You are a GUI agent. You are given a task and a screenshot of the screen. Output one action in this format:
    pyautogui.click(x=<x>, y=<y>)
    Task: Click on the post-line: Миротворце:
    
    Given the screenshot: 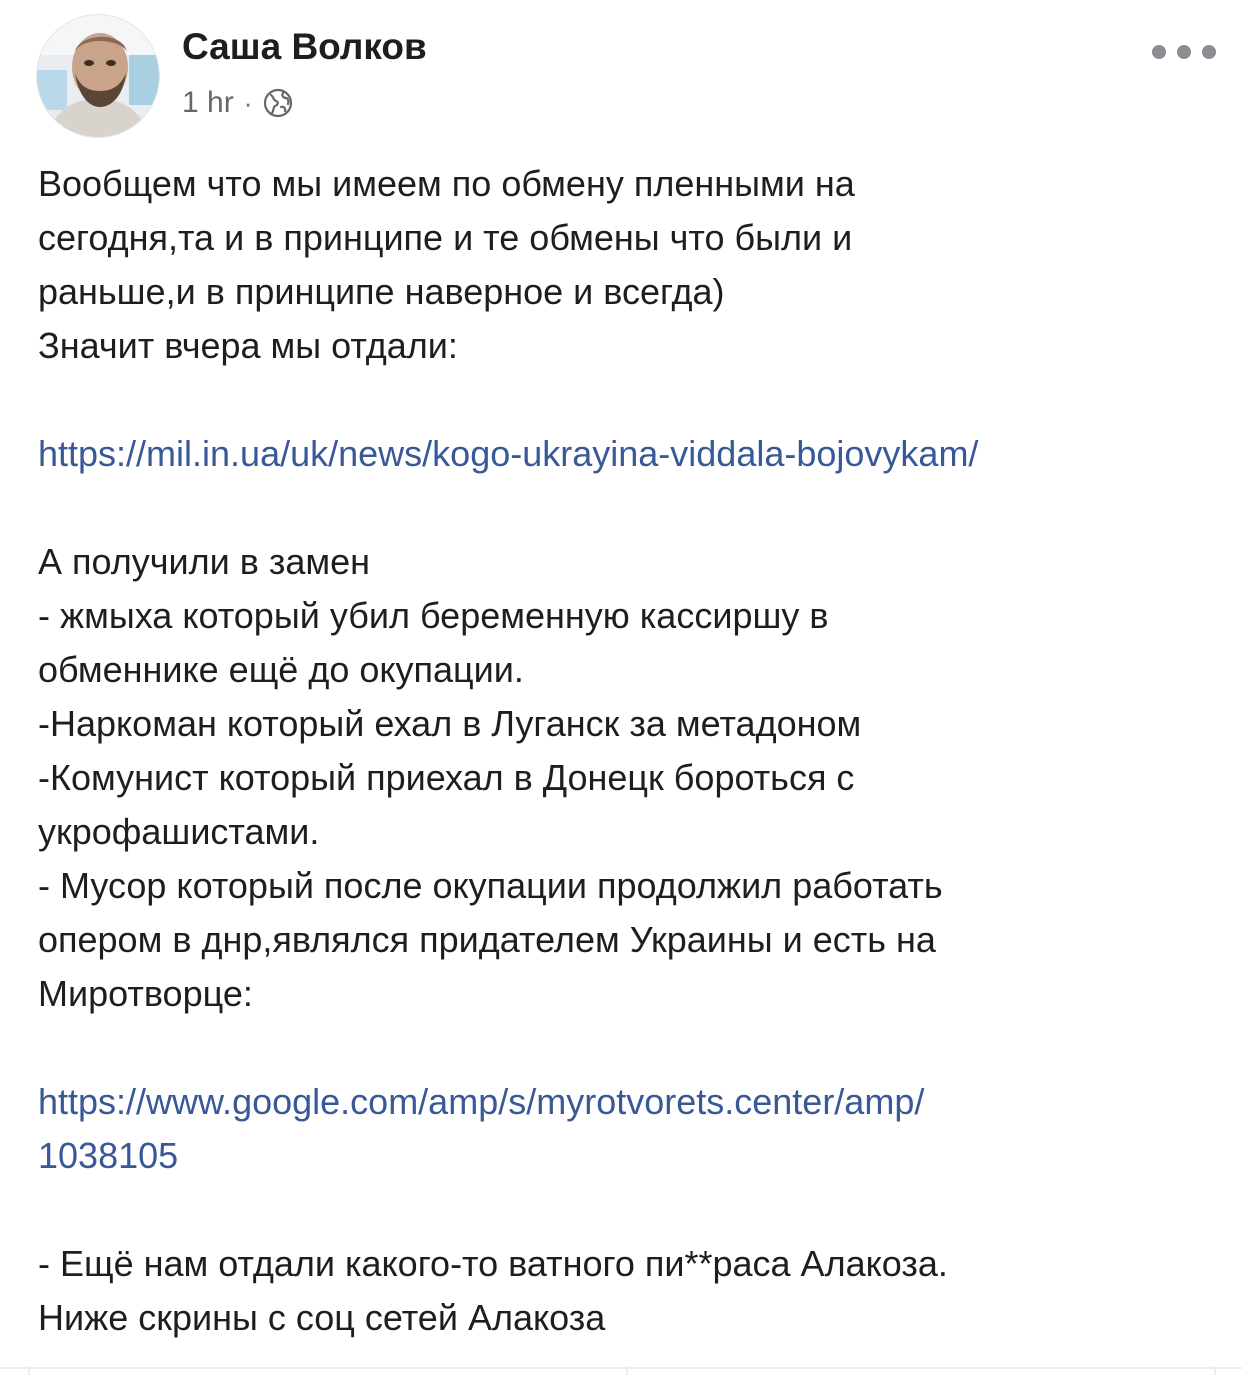 What is the action you would take?
    pyautogui.click(x=145, y=993)
    